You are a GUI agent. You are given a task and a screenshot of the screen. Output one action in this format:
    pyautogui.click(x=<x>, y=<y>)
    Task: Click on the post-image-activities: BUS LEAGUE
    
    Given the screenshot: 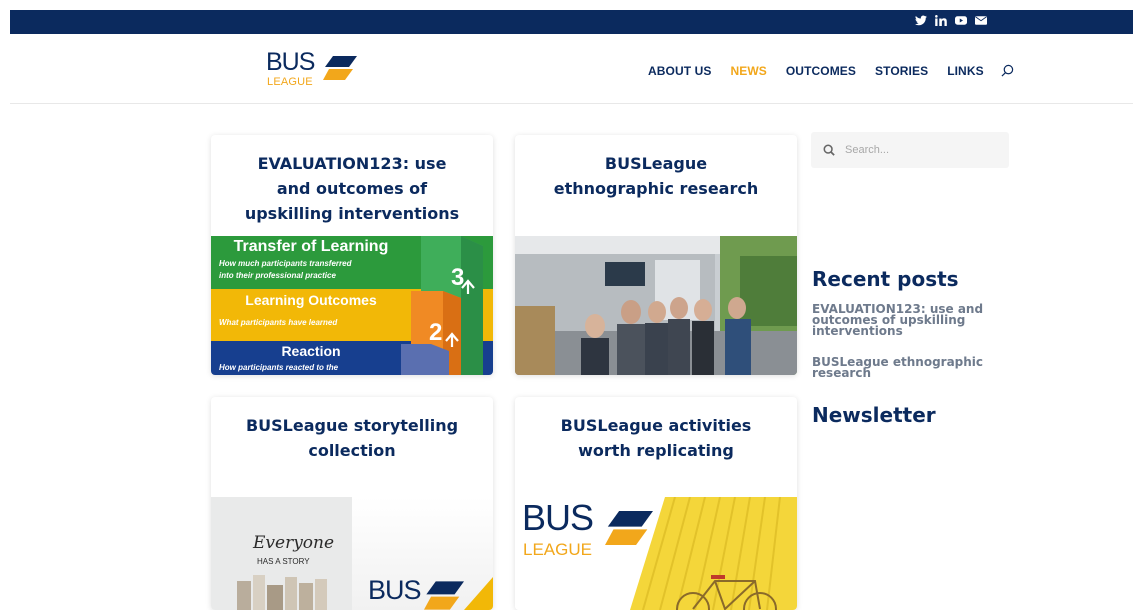 What is the action you would take?
    pyautogui.click(x=656, y=553)
    